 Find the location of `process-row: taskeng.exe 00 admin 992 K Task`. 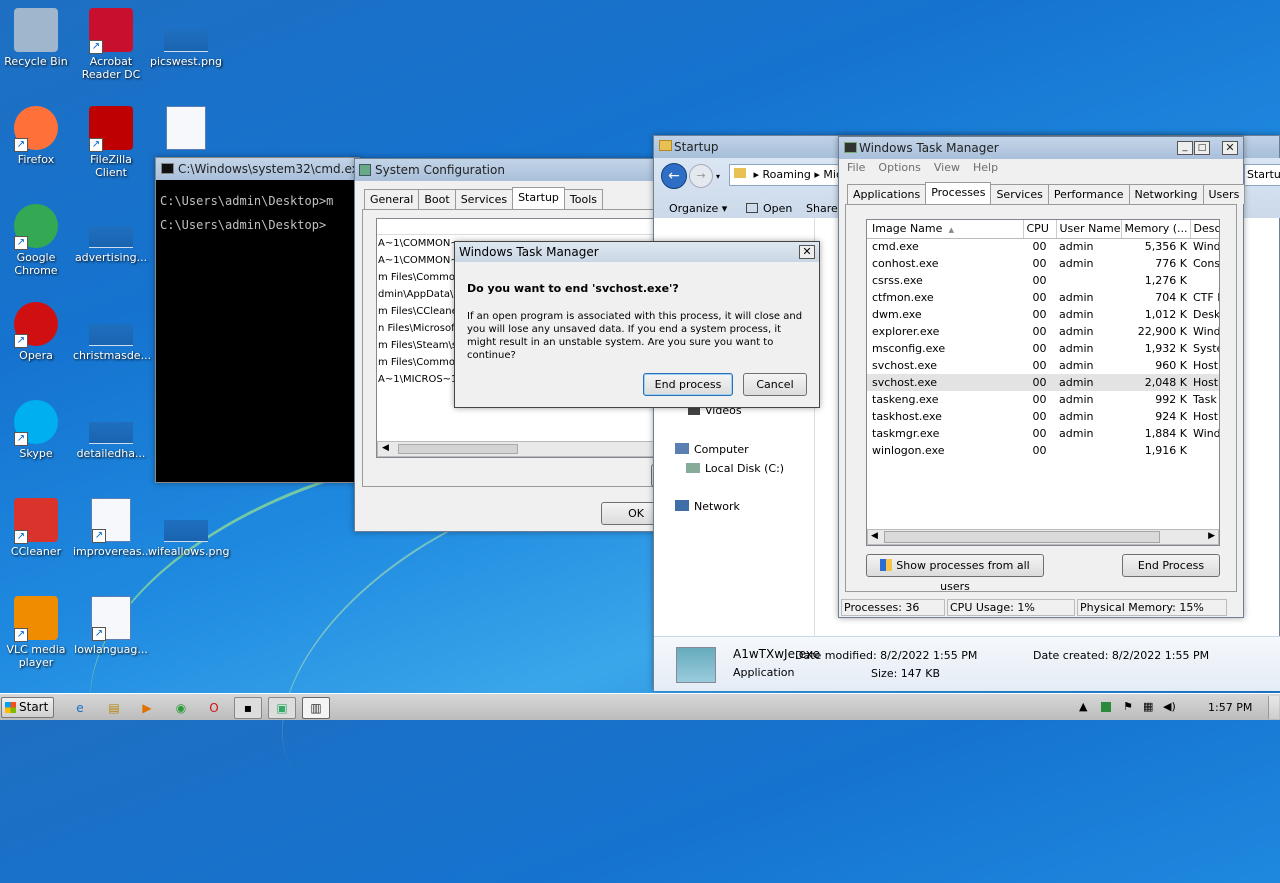

process-row: taskeng.exe 00 admin 992 K Task is located at coordinates (1043, 399).